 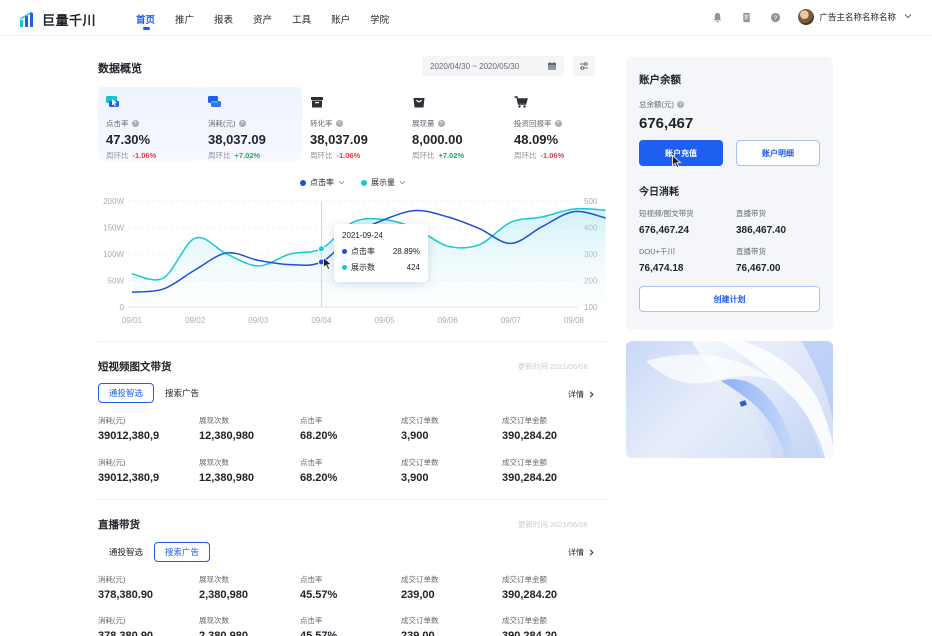 I want to click on stat-label: 成交订单金额, so click(x=524, y=620).